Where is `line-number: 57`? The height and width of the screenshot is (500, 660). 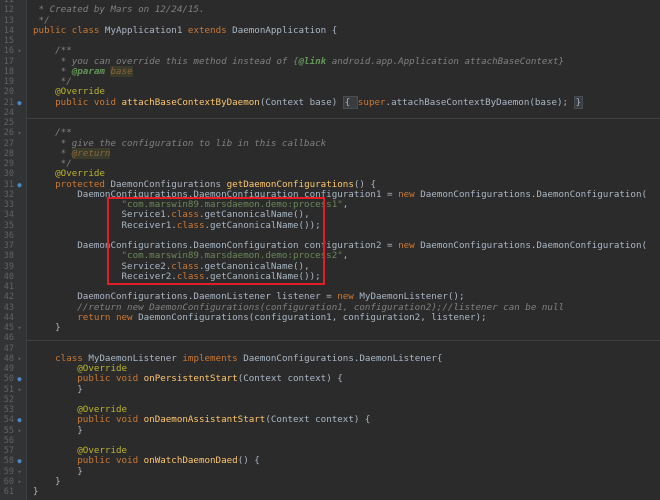 line-number: 57 is located at coordinates (8, 451).